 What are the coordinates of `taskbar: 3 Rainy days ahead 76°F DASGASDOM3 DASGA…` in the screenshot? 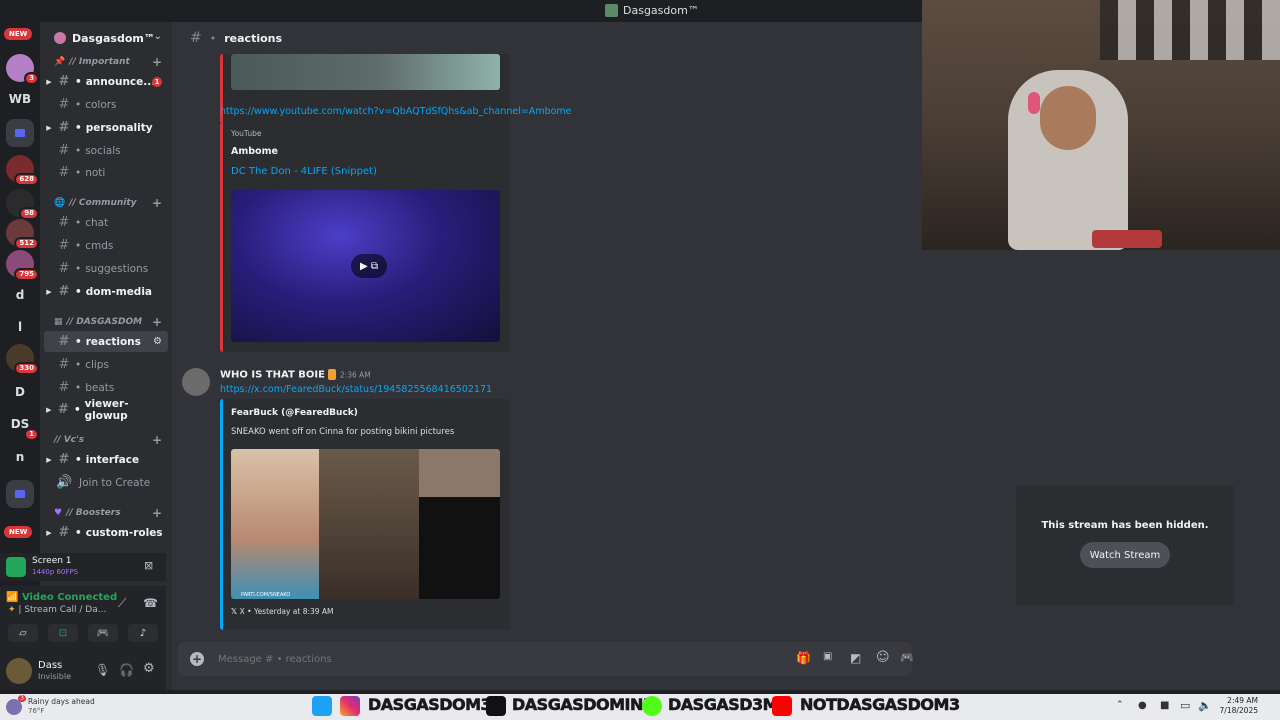 It's located at (640, 707).